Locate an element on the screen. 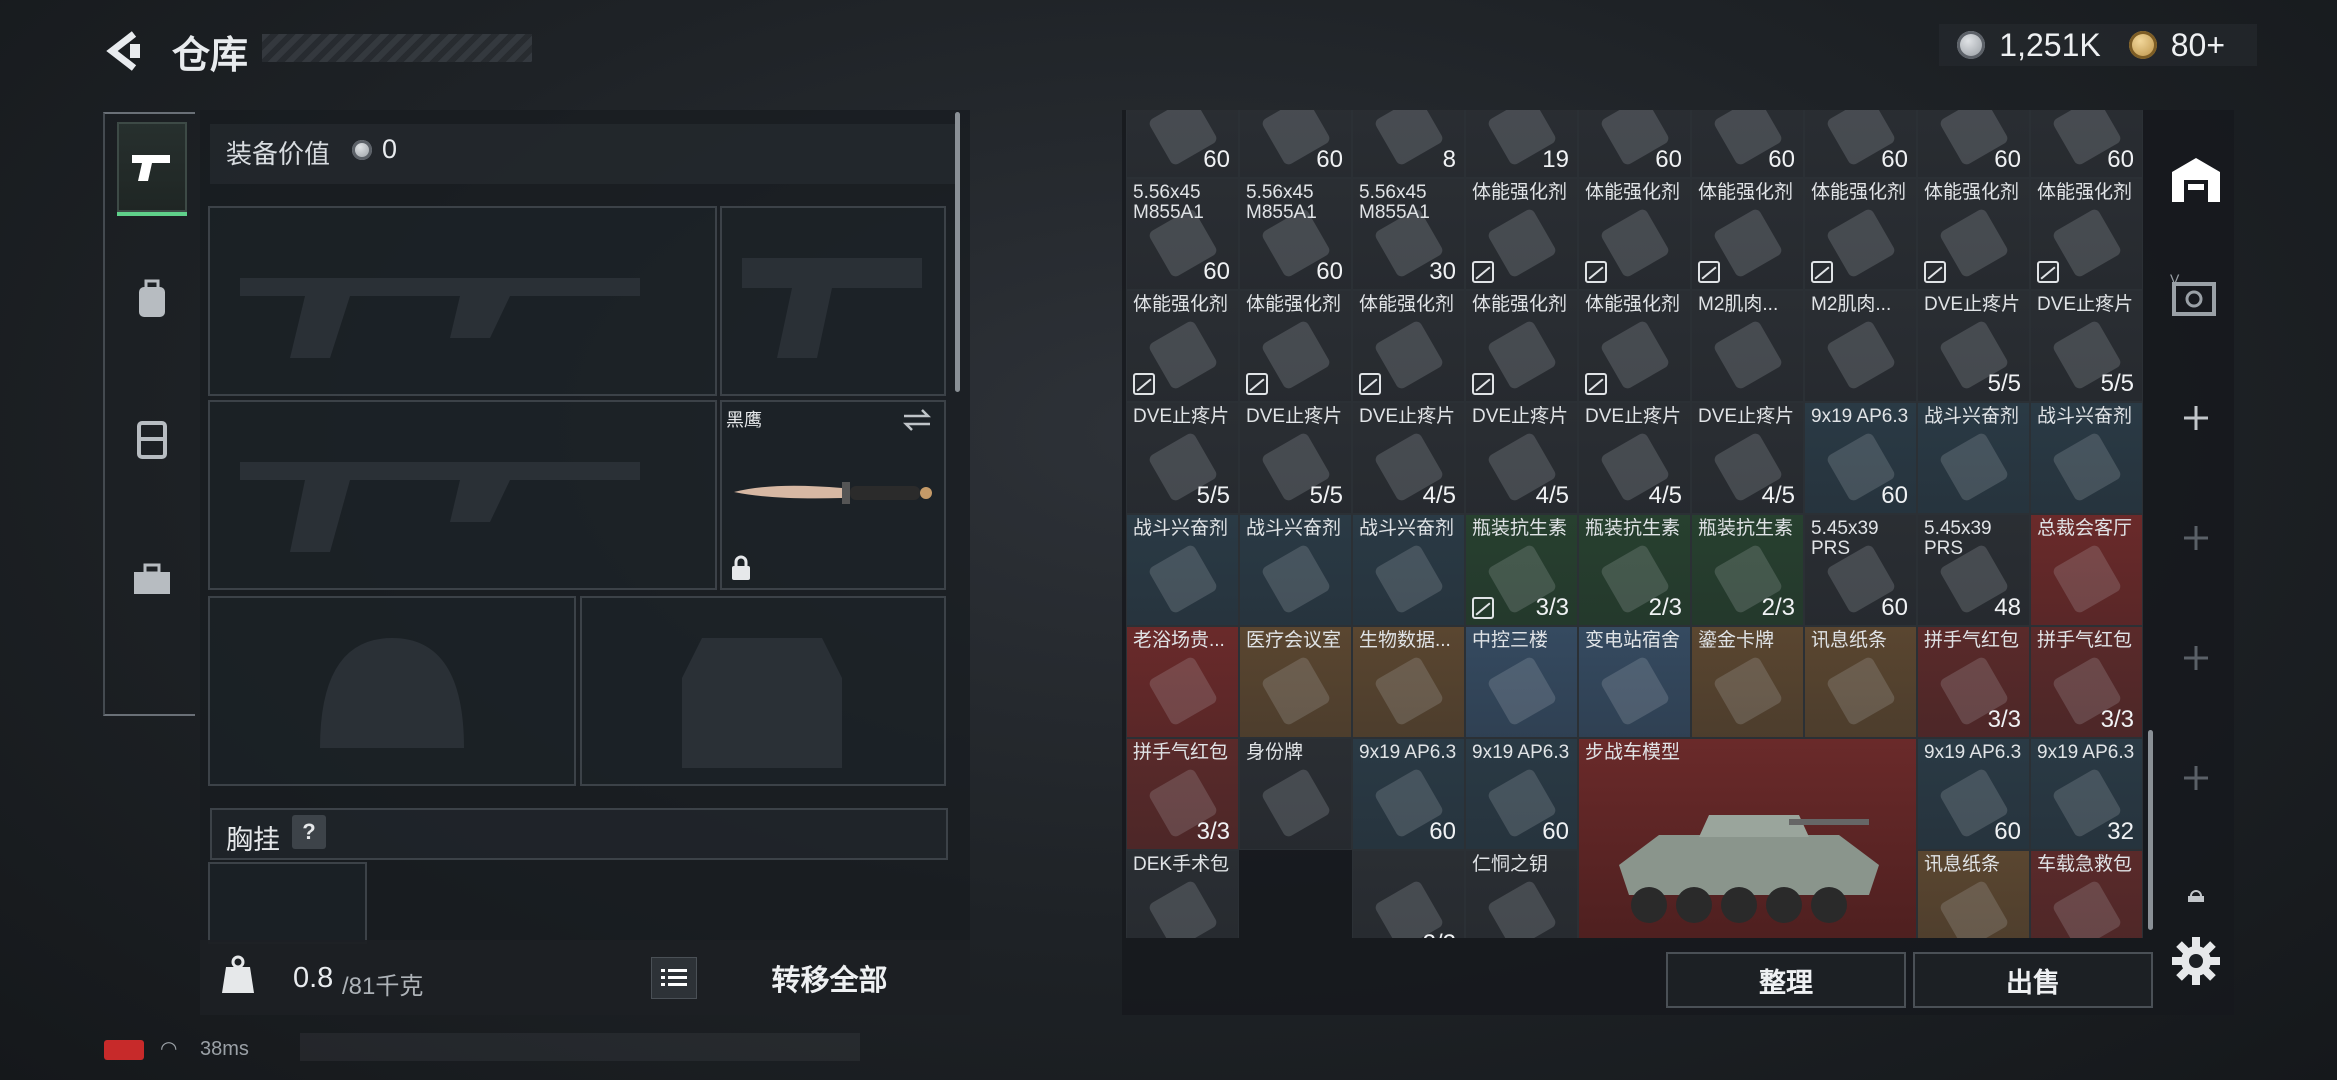 Image resolution: width=2337 pixels, height=1080 pixels. swap-icon is located at coordinates (917, 420).